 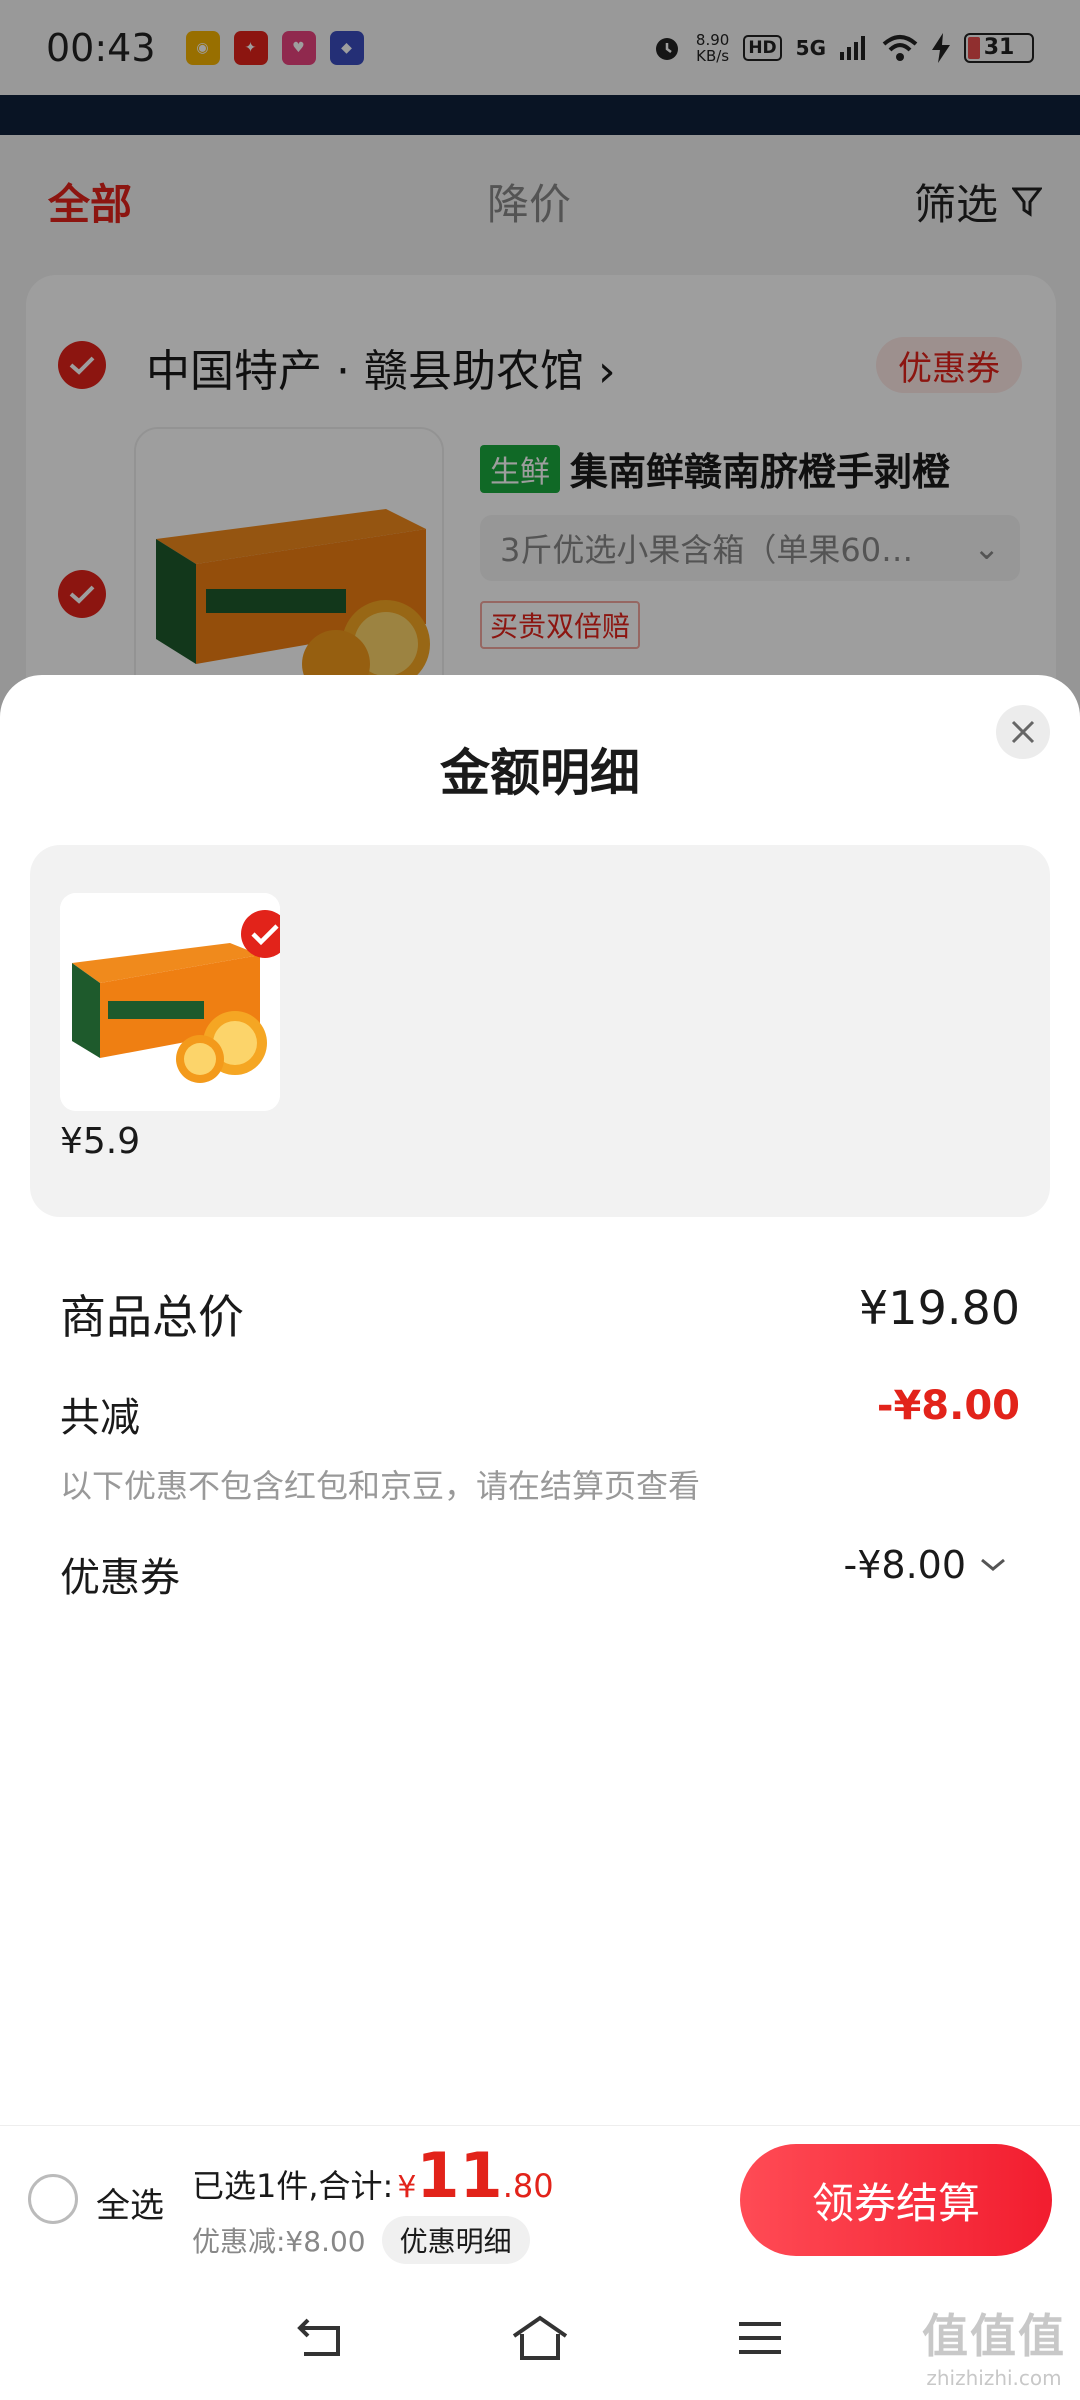 What do you see at coordinates (939, 1308) in the screenshot?
I see `total-price-value: ¥19.80` at bounding box center [939, 1308].